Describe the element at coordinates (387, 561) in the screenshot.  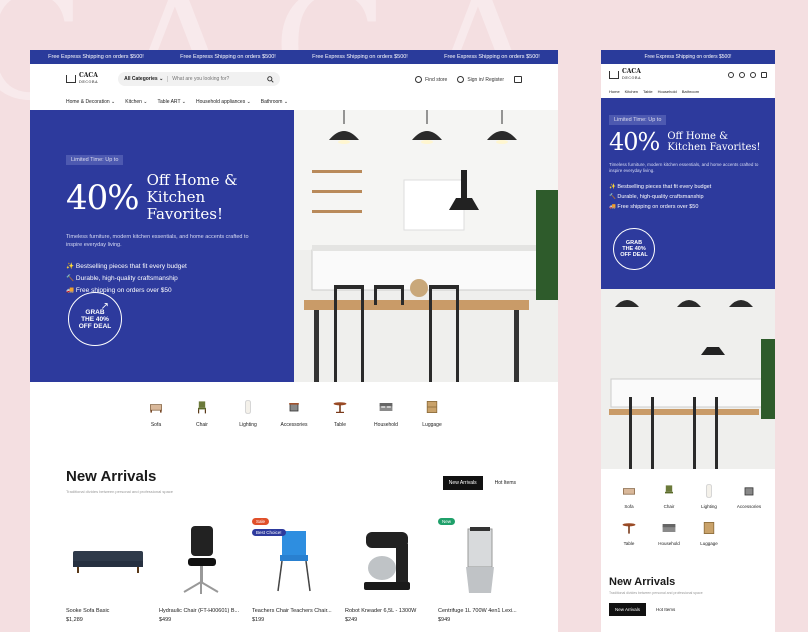
I see `stand-mixer-image` at that location.